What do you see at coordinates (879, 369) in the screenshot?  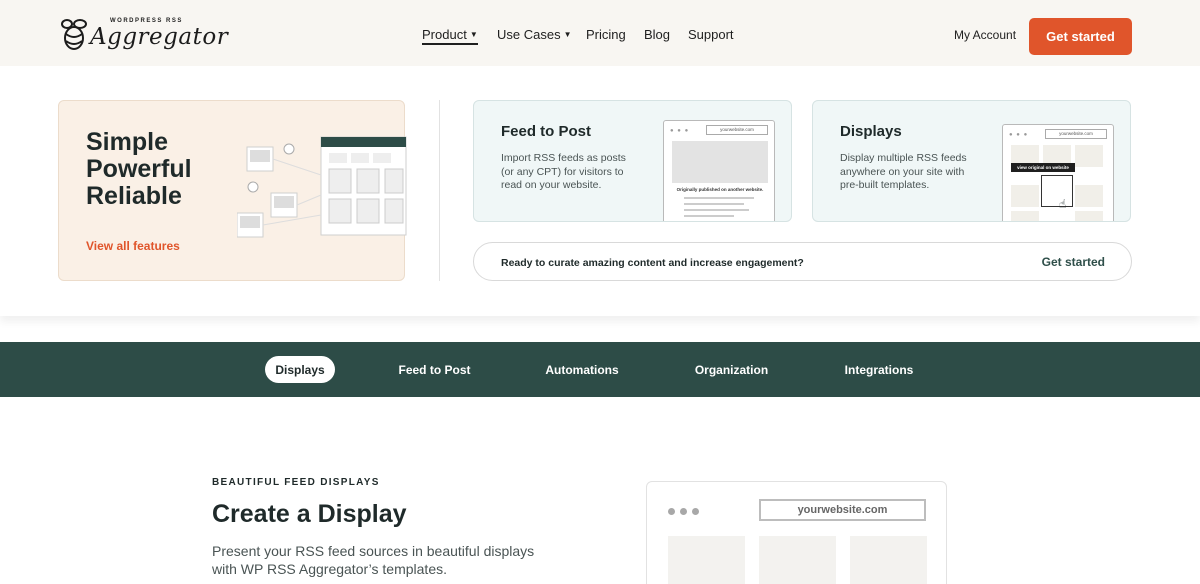 I see `tab-integrations: Integrations` at bounding box center [879, 369].